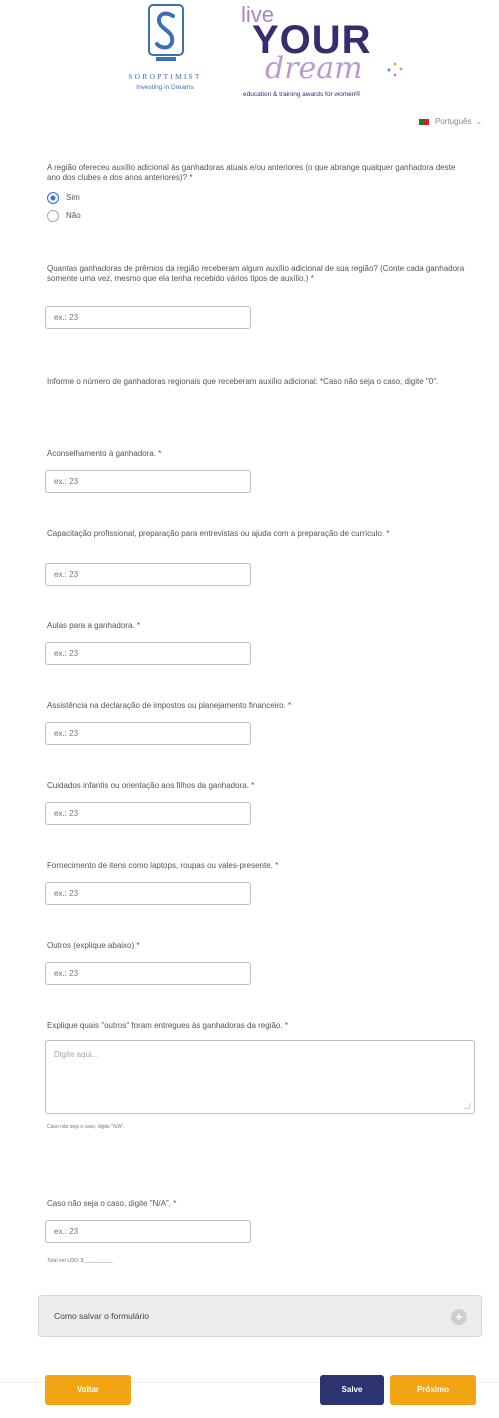 The image size is (499, 1418). What do you see at coordinates (148, 973) in the screenshot?
I see `others-input` at bounding box center [148, 973].